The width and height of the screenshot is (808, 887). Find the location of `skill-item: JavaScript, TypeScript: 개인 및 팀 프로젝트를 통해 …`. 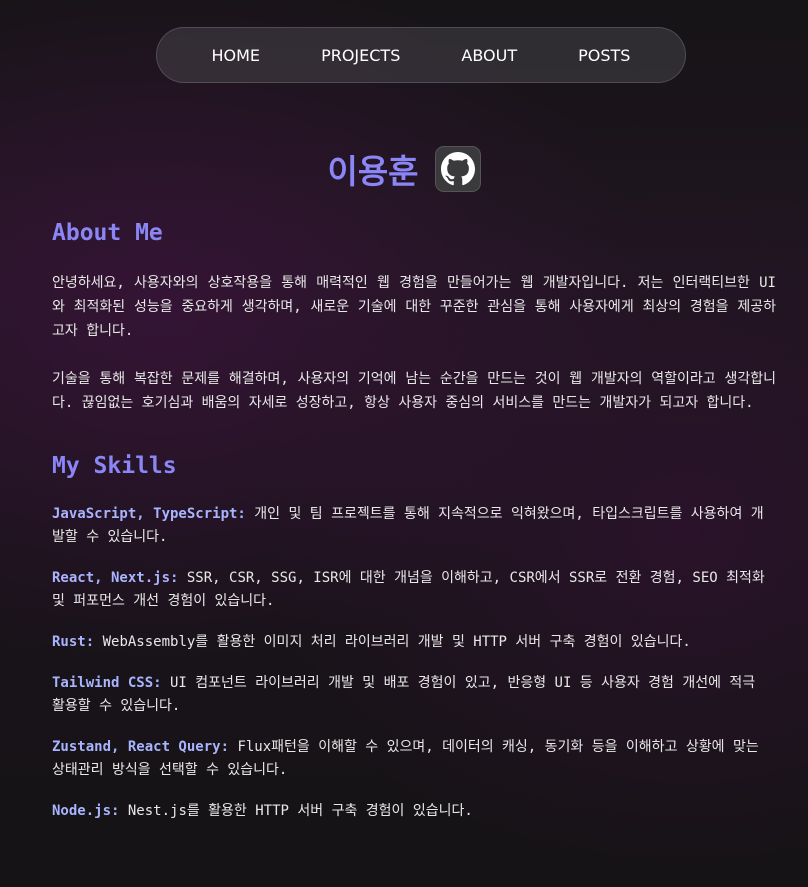

skill-item: JavaScript, TypeScript: 개인 및 팀 프로젝트를 통해 … is located at coordinates (414, 526).